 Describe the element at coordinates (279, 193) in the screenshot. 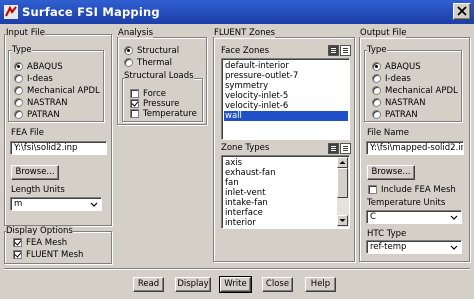

I see `list-item: inlet-vent` at that location.